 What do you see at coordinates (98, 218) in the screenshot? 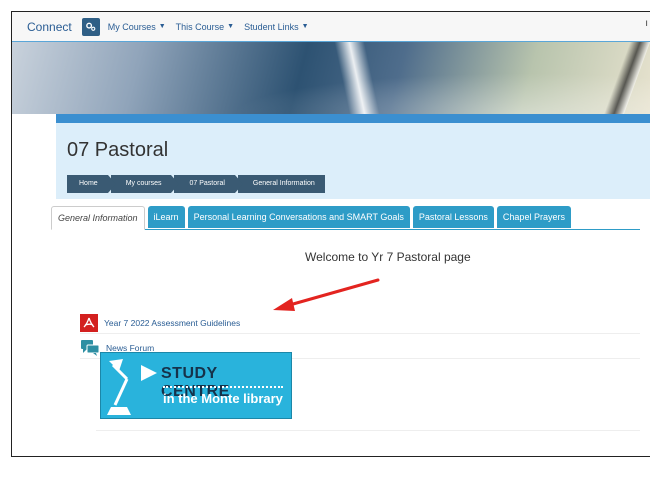
I see `tab-general-information: General Information` at bounding box center [98, 218].